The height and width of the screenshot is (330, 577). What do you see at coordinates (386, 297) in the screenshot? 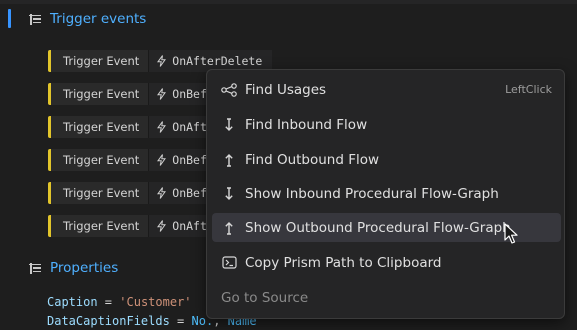
I see `menu-item-go-to-source: Go to Source` at bounding box center [386, 297].